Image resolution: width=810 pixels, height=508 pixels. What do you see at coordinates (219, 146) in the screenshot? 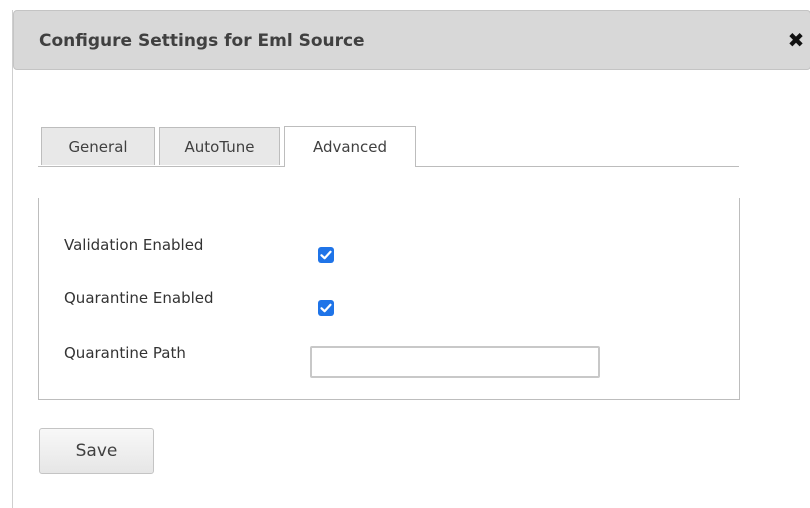
I see `tab-autotune: AutoTune` at bounding box center [219, 146].